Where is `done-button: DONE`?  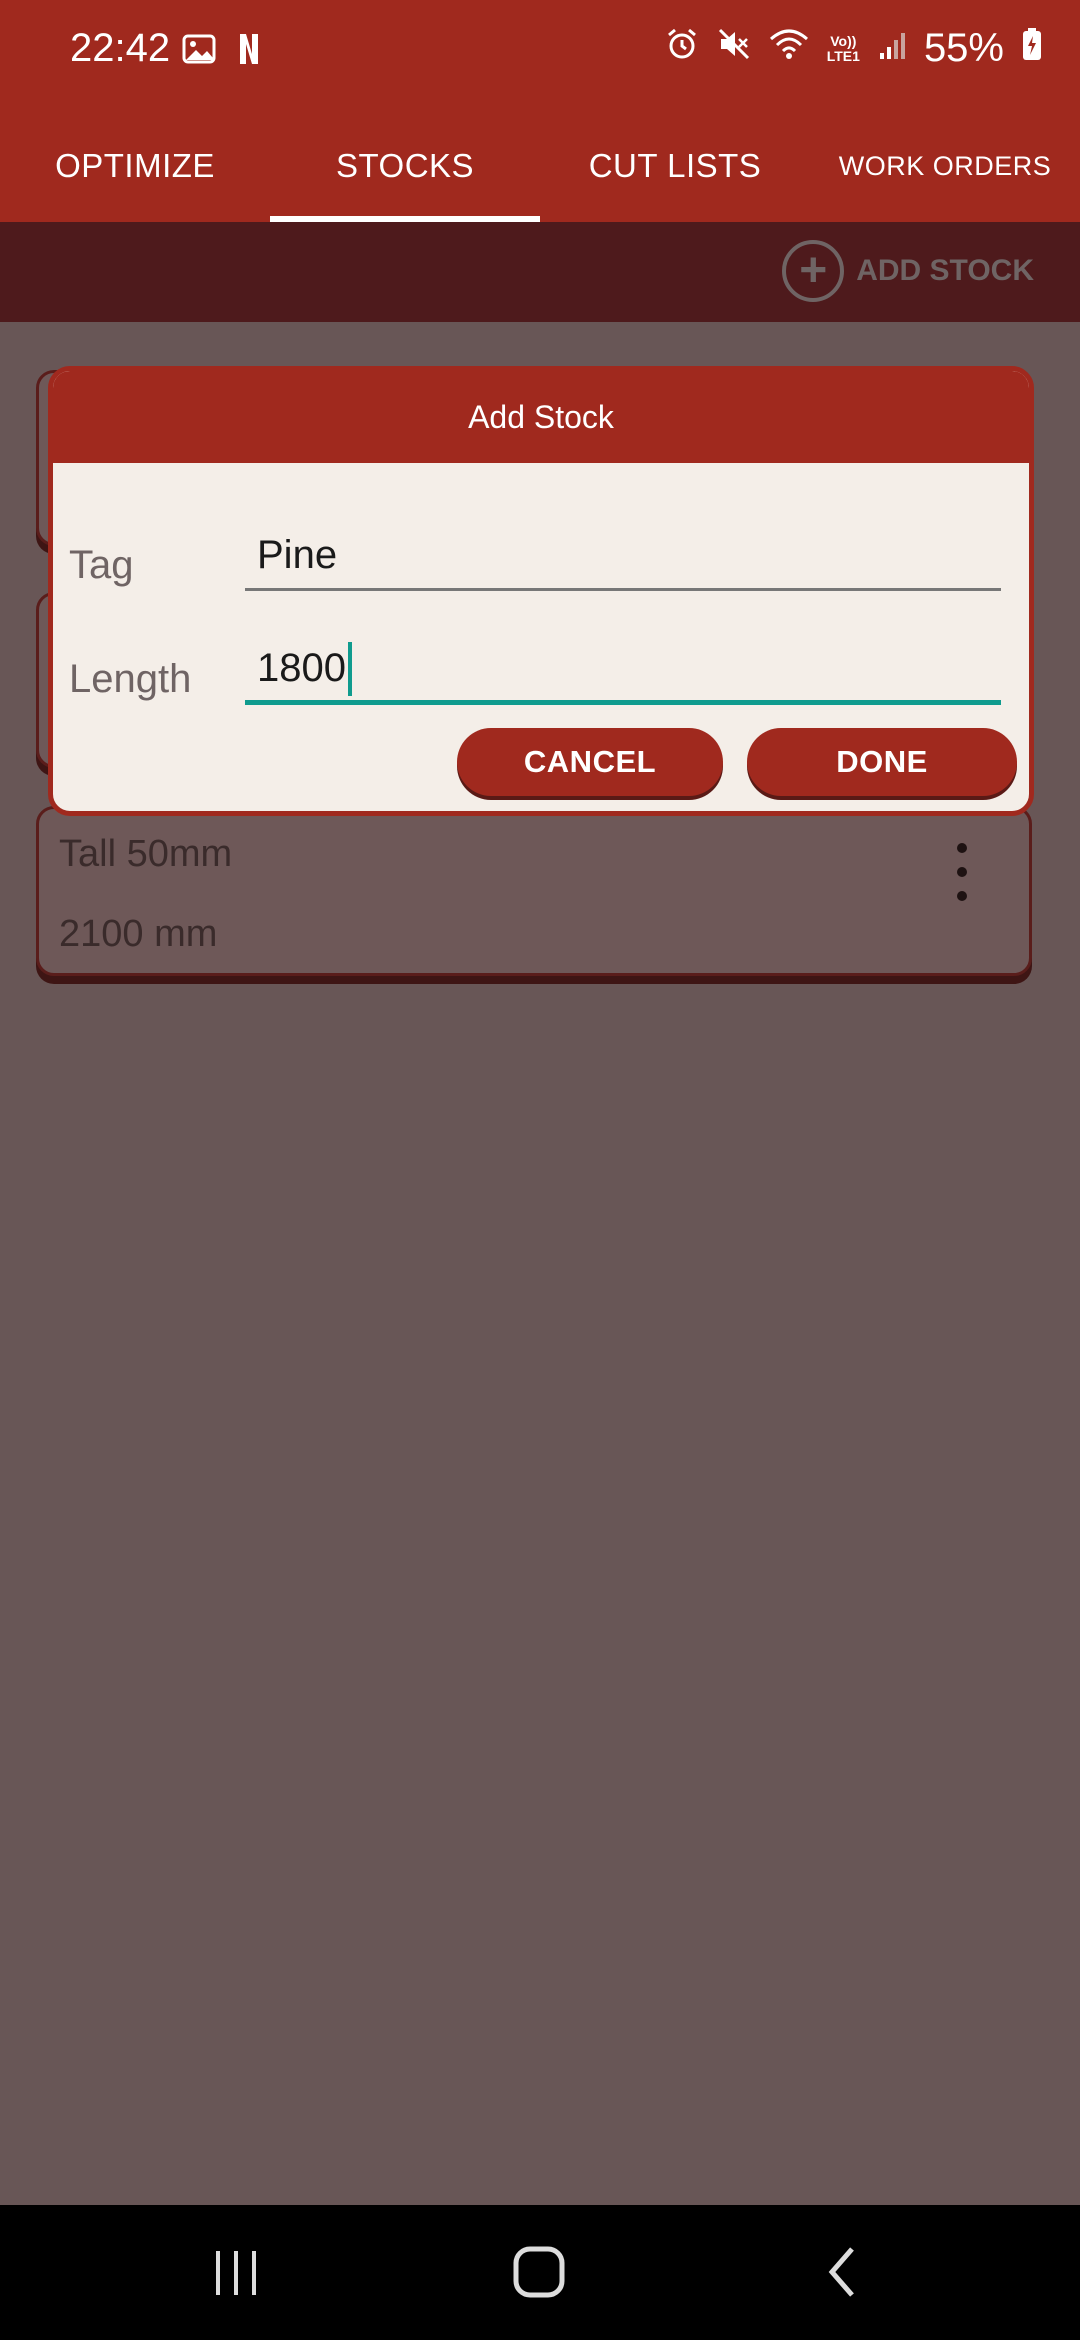 done-button: DONE is located at coordinates (882, 762).